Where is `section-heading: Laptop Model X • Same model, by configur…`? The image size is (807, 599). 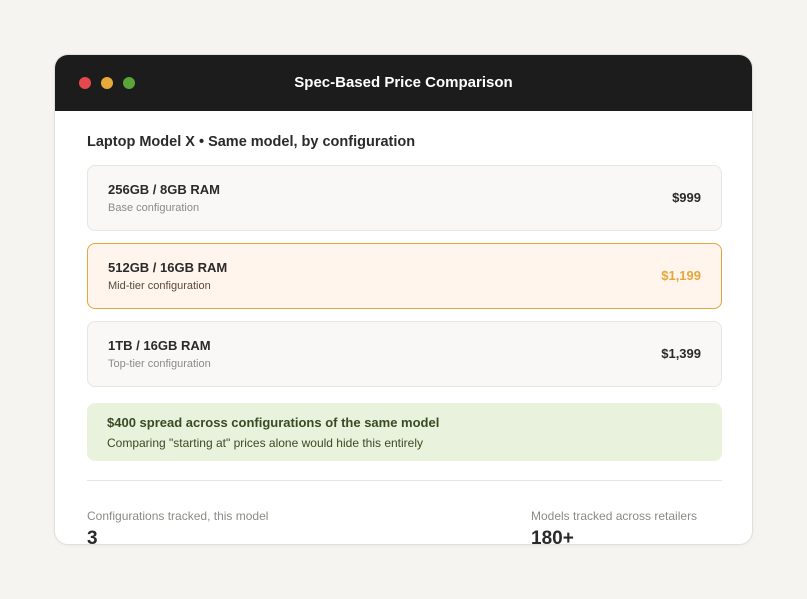 section-heading: Laptop Model X • Same model, by configur… is located at coordinates (251, 142).